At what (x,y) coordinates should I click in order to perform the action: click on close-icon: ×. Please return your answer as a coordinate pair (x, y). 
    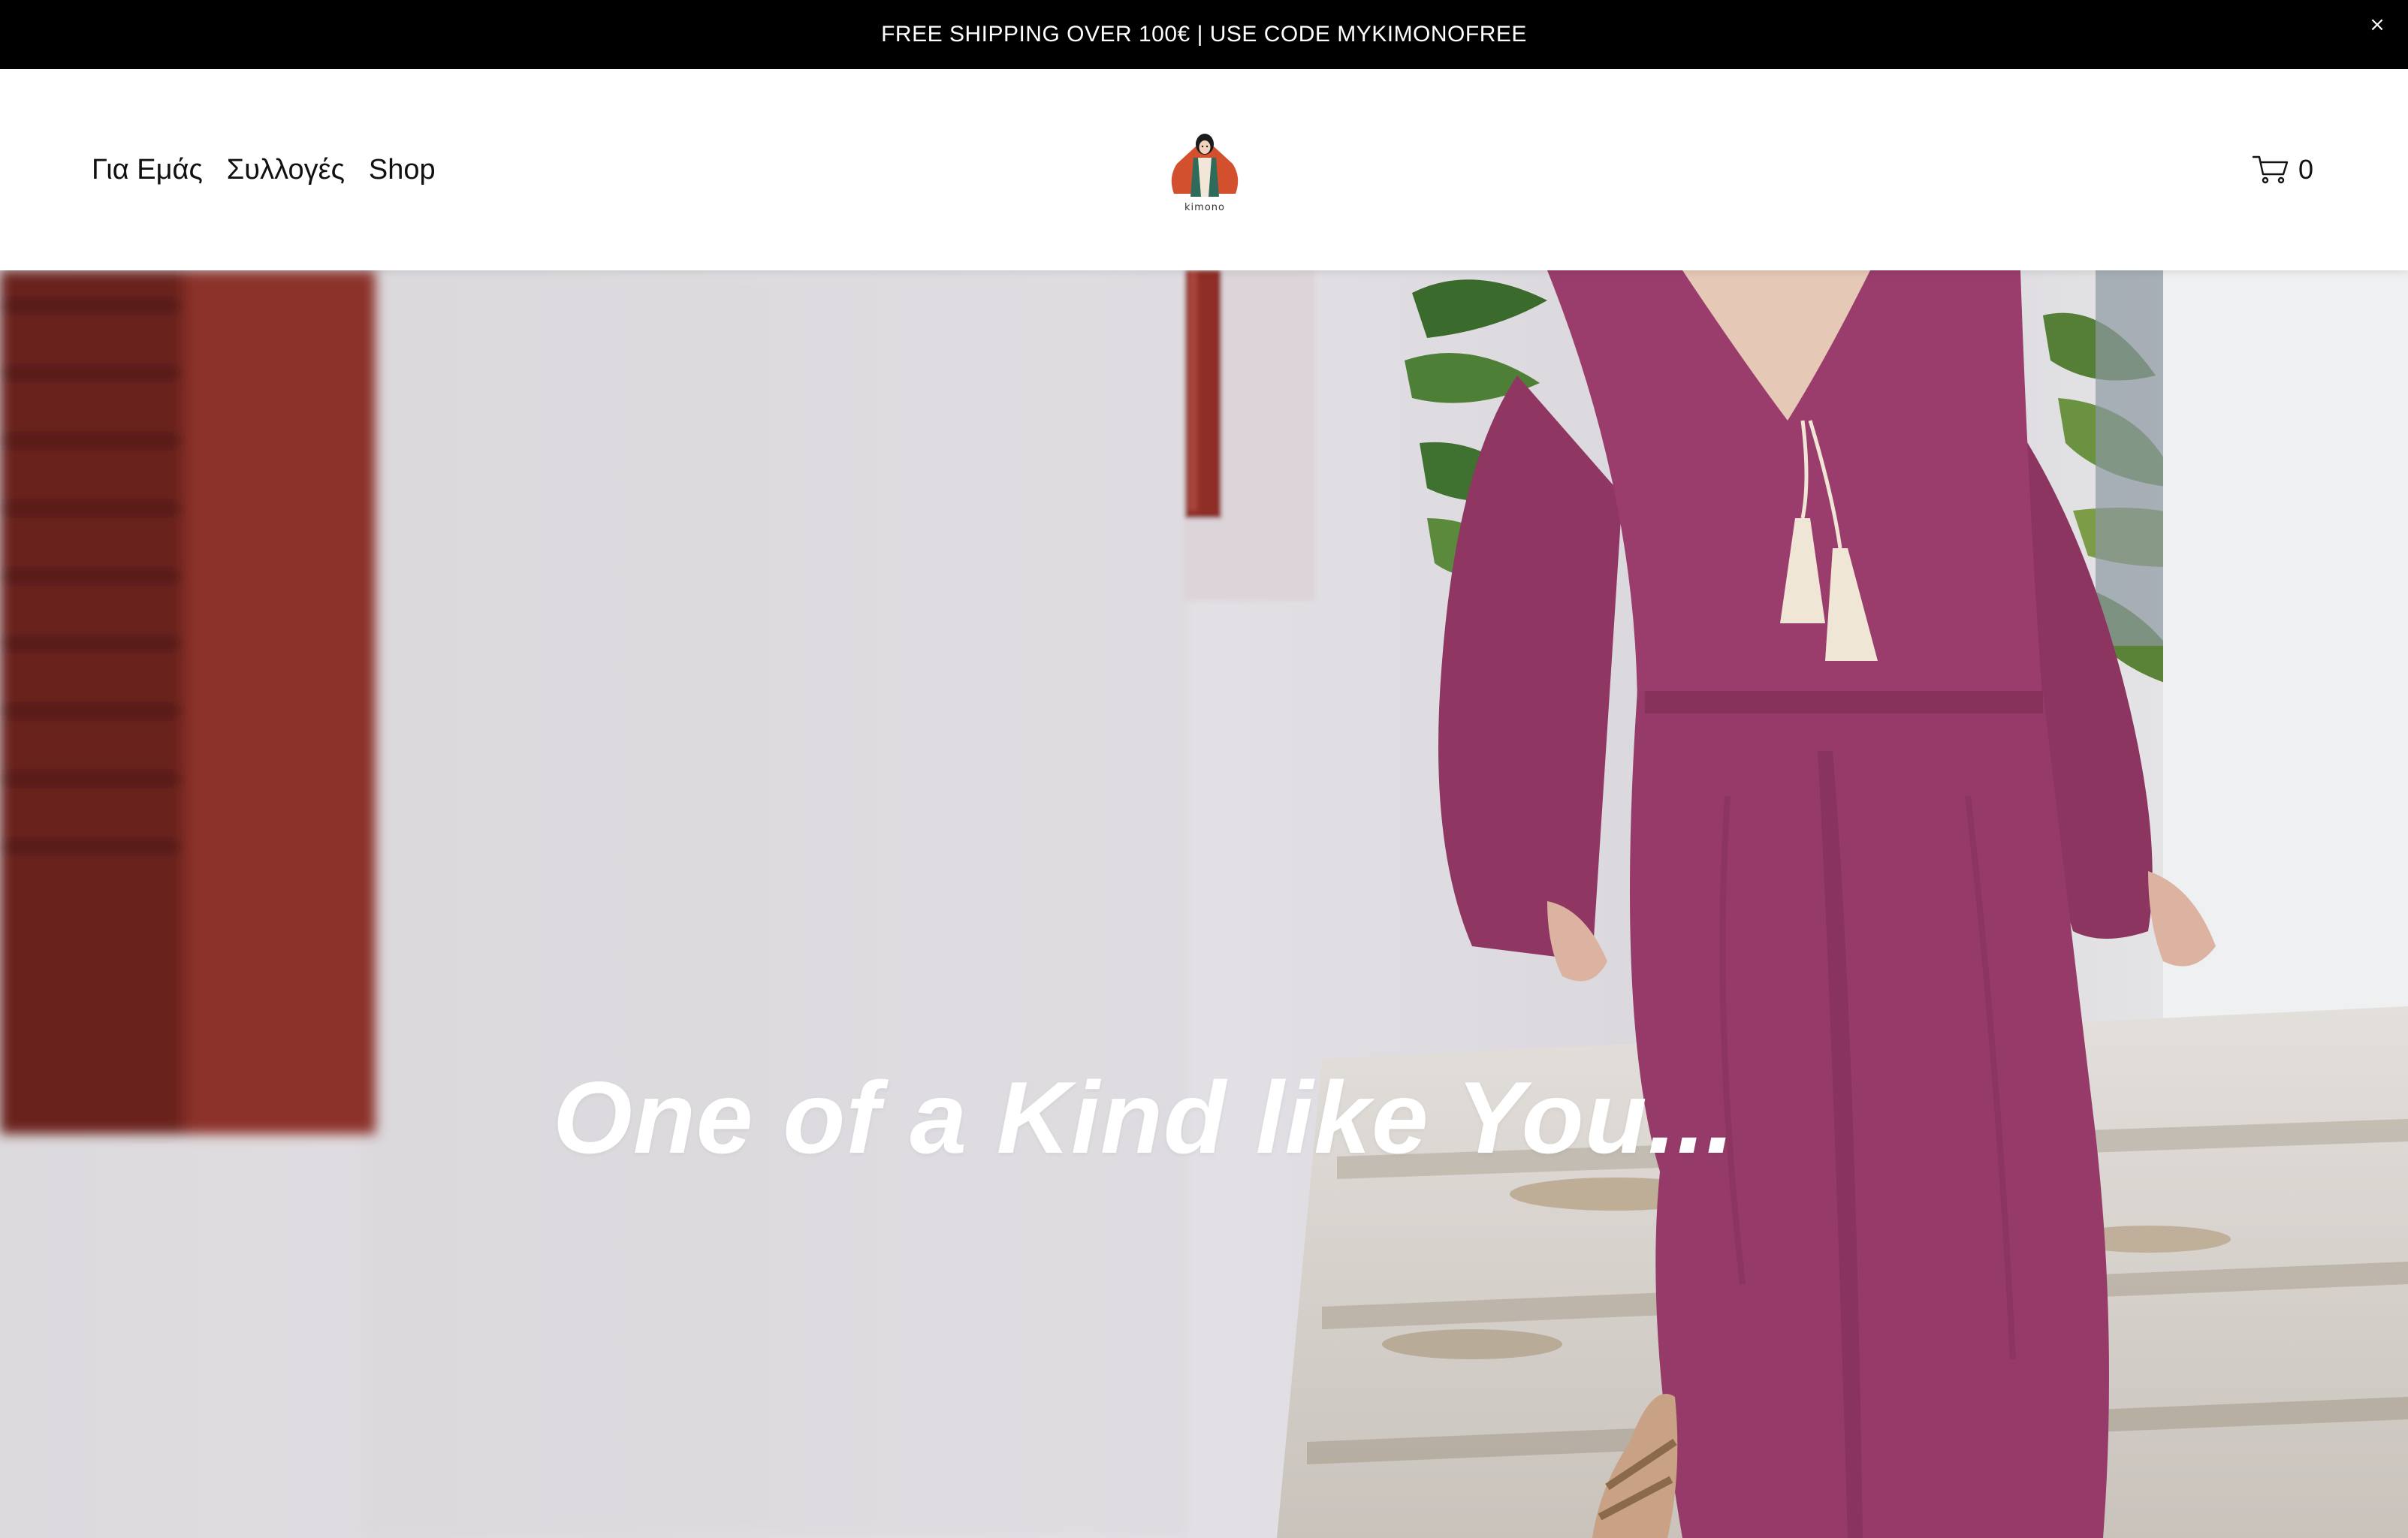
    Looking at the image, I should click on (2377, 25).